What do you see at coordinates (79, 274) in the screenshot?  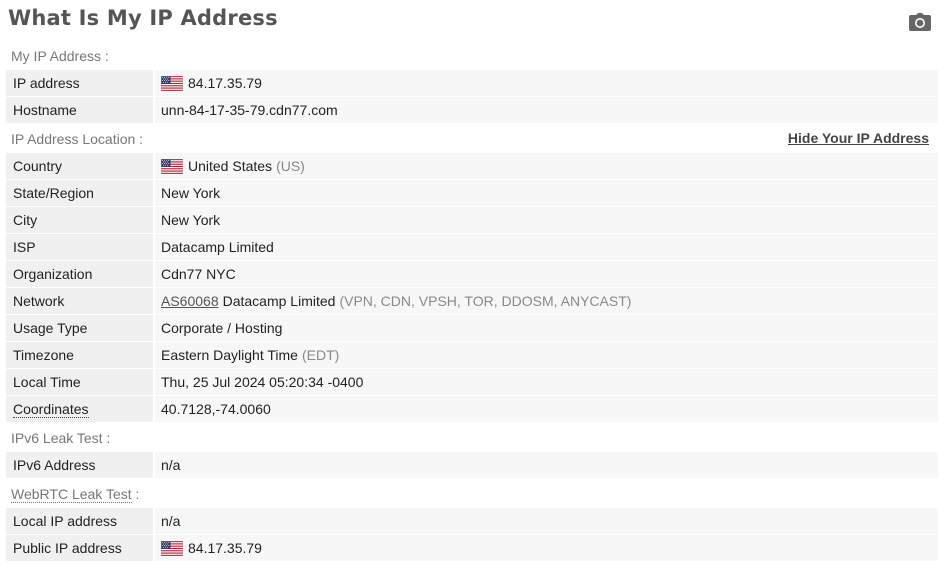 I see `row-label: Organization` at bounding box center [79, 274].